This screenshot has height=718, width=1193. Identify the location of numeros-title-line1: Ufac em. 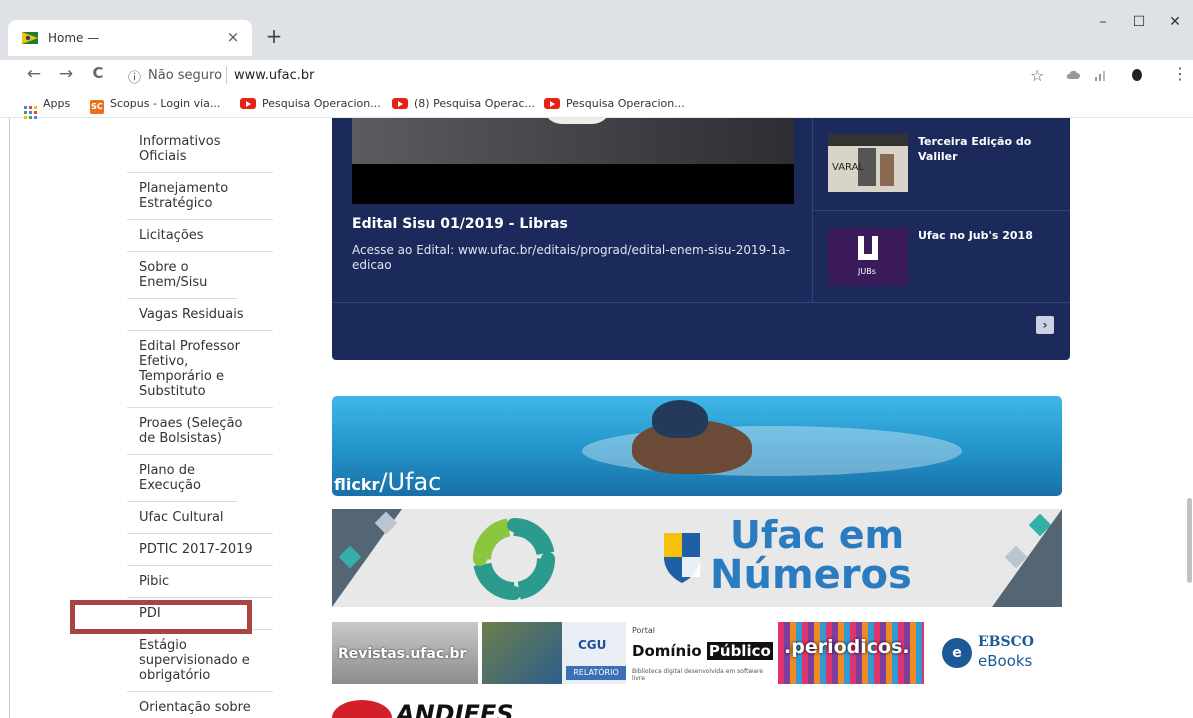
(817, 535).